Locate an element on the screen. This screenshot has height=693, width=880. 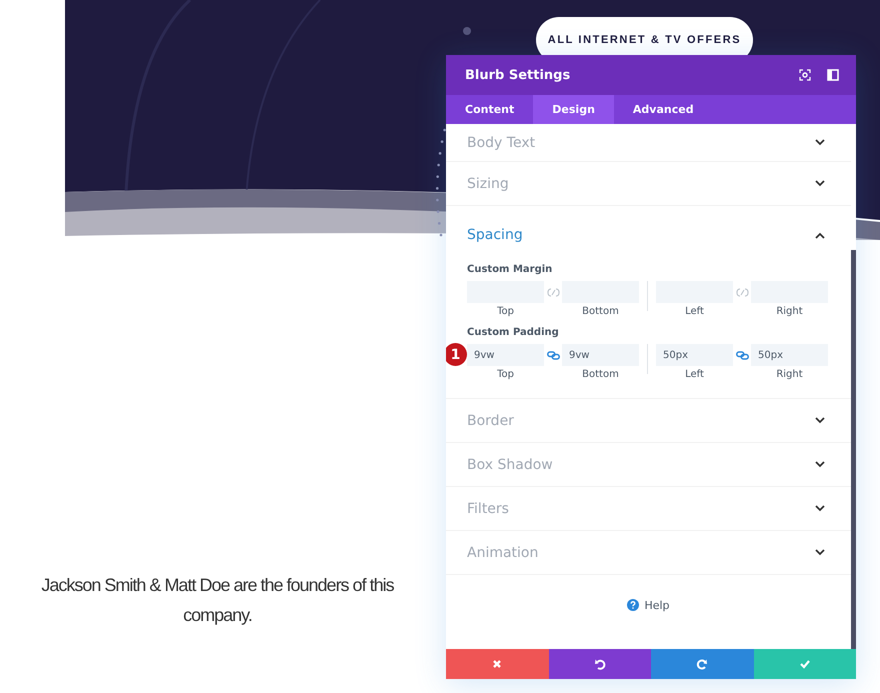
step-number-badge: 1 is located at coordinates (456, 354).